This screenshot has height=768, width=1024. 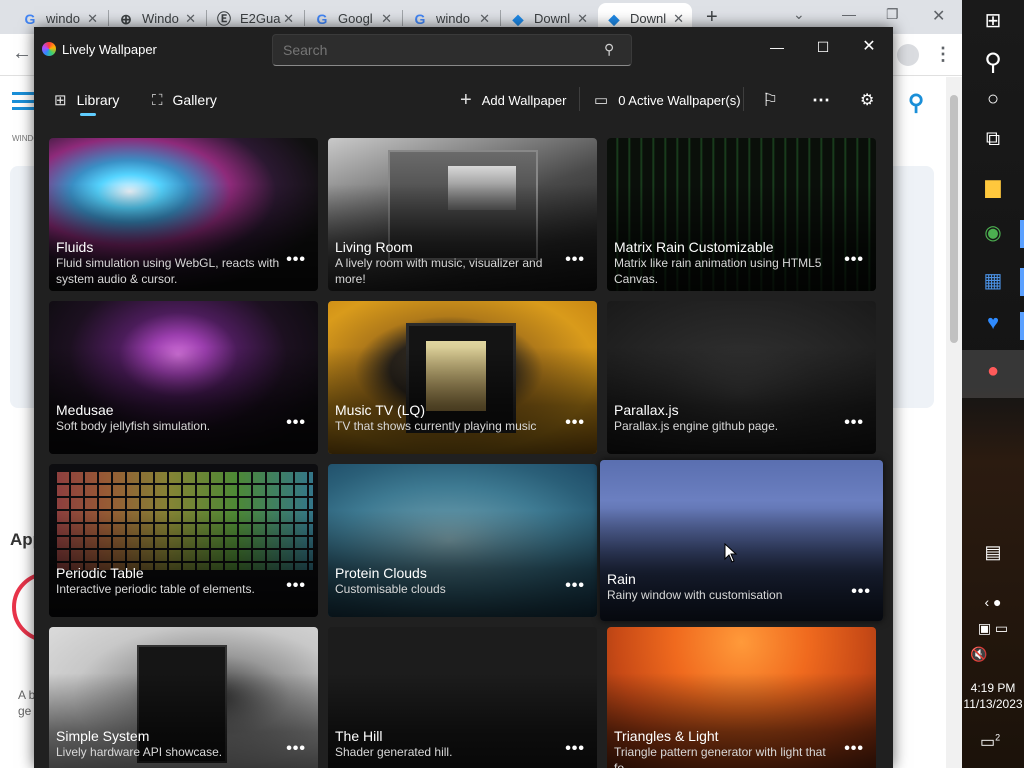 I want to click on divider, so click(x=579, y=99).